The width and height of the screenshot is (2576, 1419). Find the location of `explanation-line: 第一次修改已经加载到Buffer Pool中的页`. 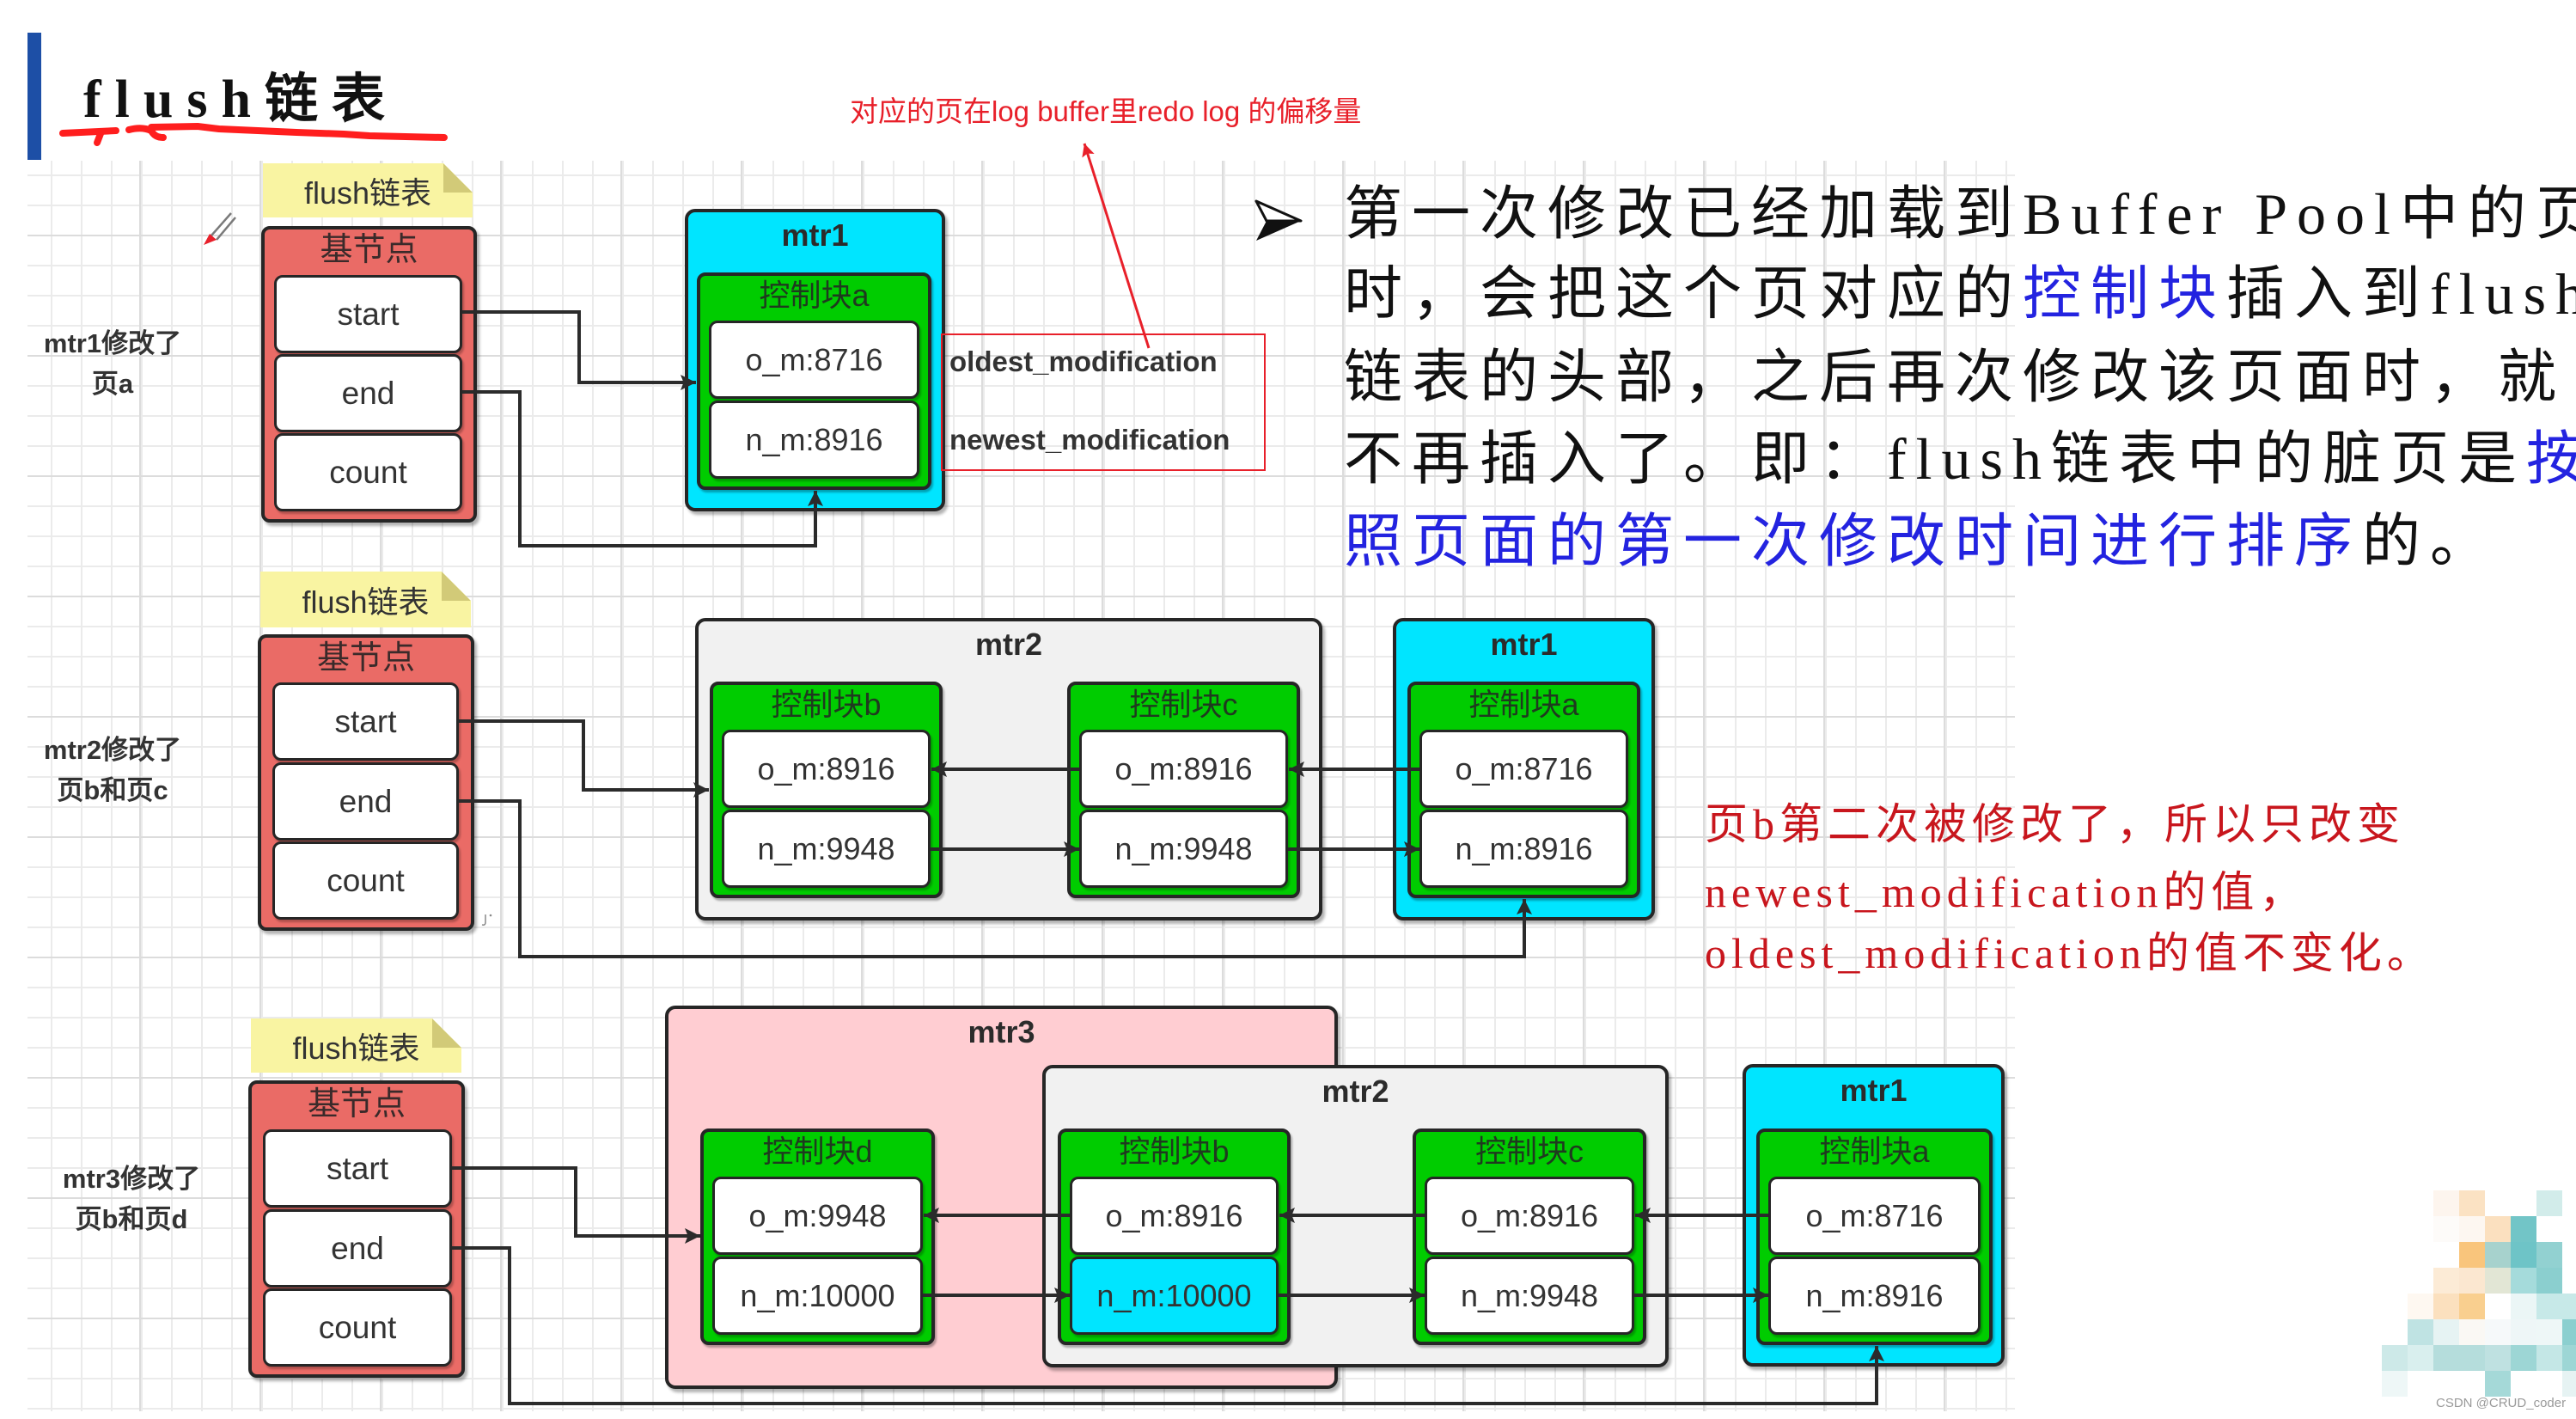

explanation-line: 第一次修改已经加载到Buffer Pool中的页 is located at coordinates (1960, 214).